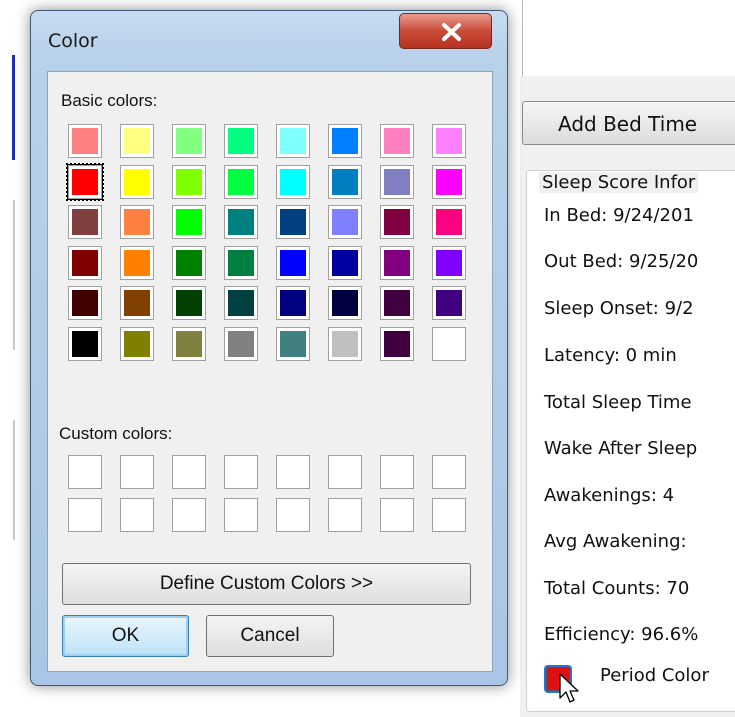 The height and width of the screenshot is (717, 735). Describe the element at coordinates (116, 433) in the screenshot. I see `custom-colors-label: Custom colors:` at that location.